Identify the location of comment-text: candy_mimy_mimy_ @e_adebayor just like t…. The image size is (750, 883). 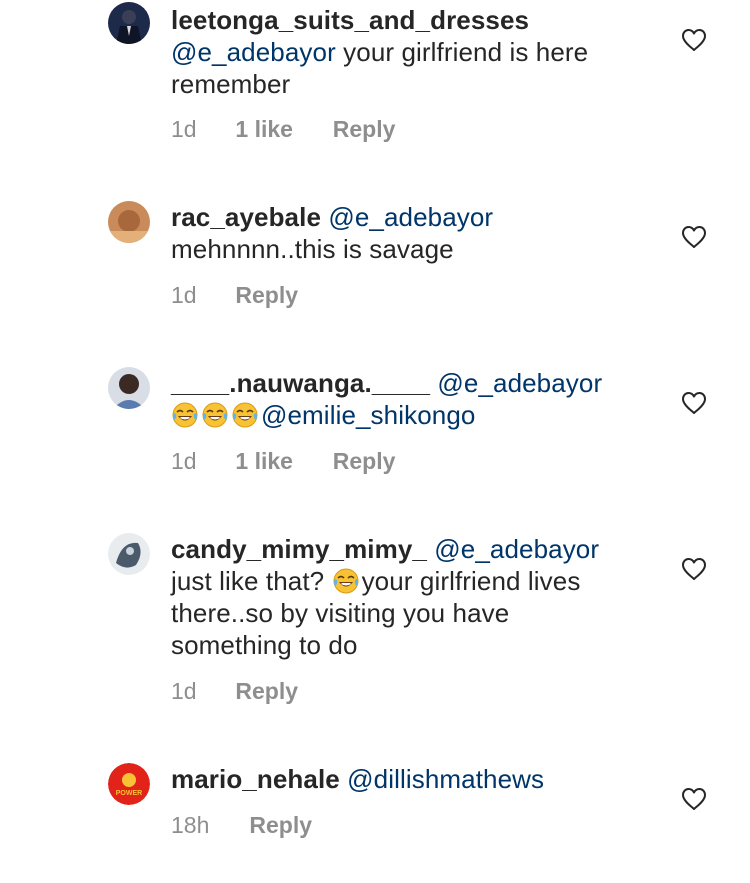
(416, 597).